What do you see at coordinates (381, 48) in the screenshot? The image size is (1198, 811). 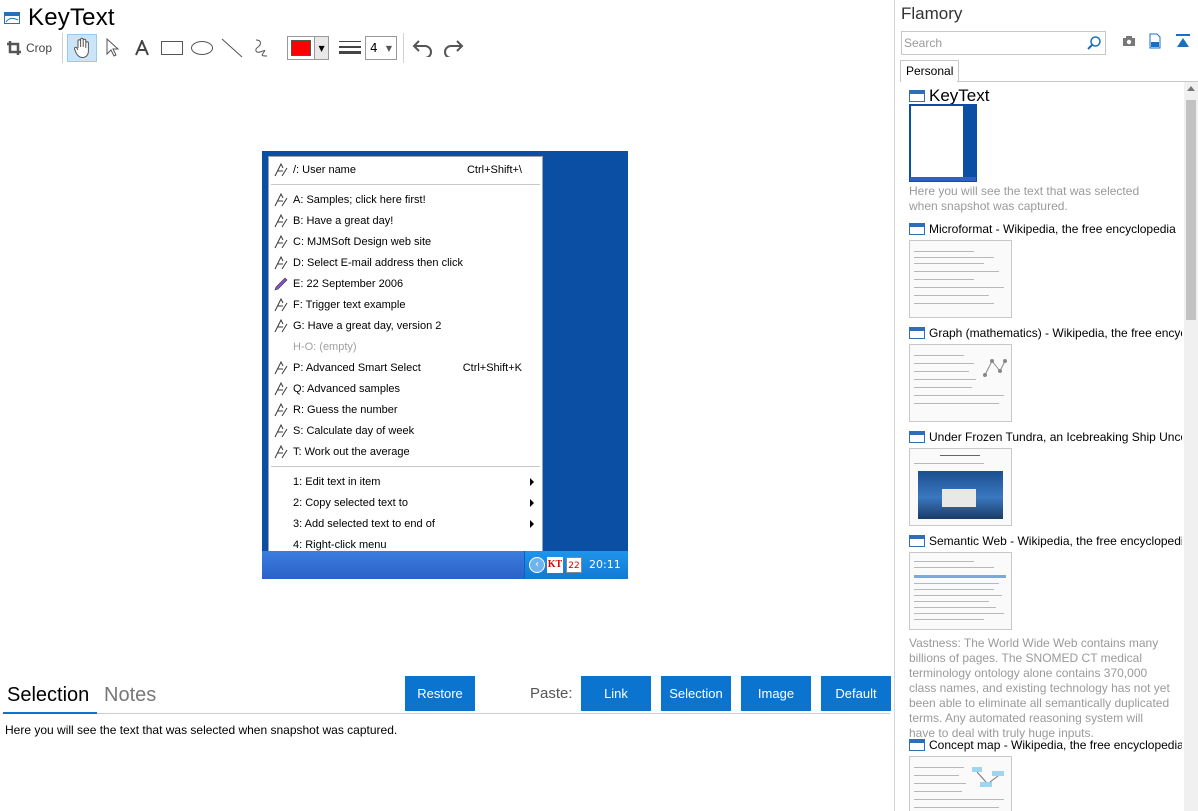 I see `stroke-width-select: 4 ▼` at bounding box center [381, 48].